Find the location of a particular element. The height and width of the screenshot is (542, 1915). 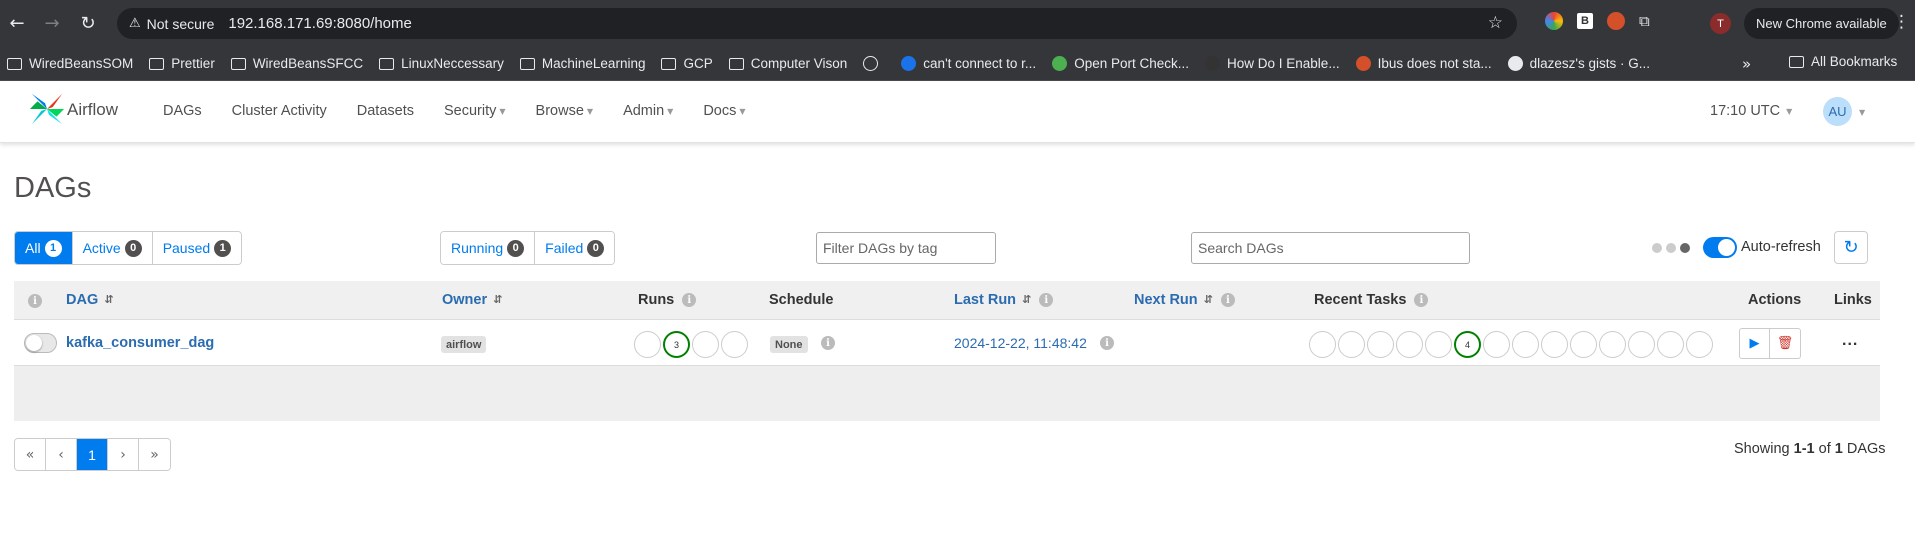

bookmark-item: Computer Vison is located at coordinates (787, 63).